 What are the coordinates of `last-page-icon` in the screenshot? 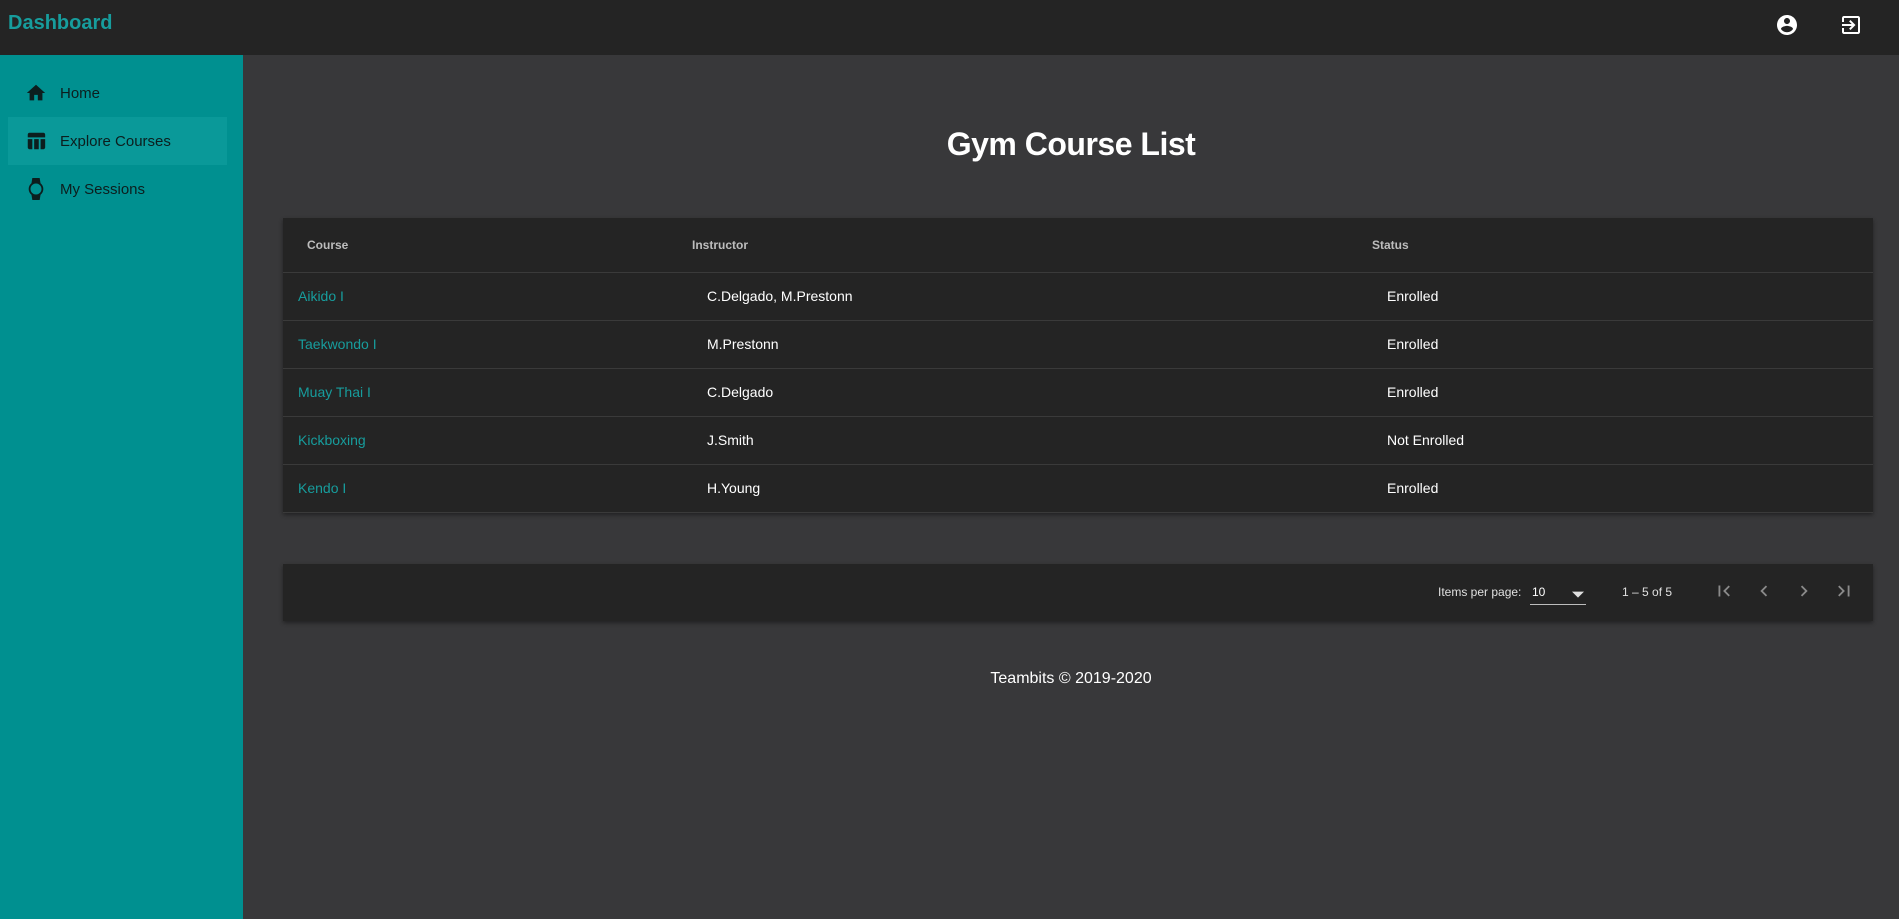 It's located at (1844, 593).